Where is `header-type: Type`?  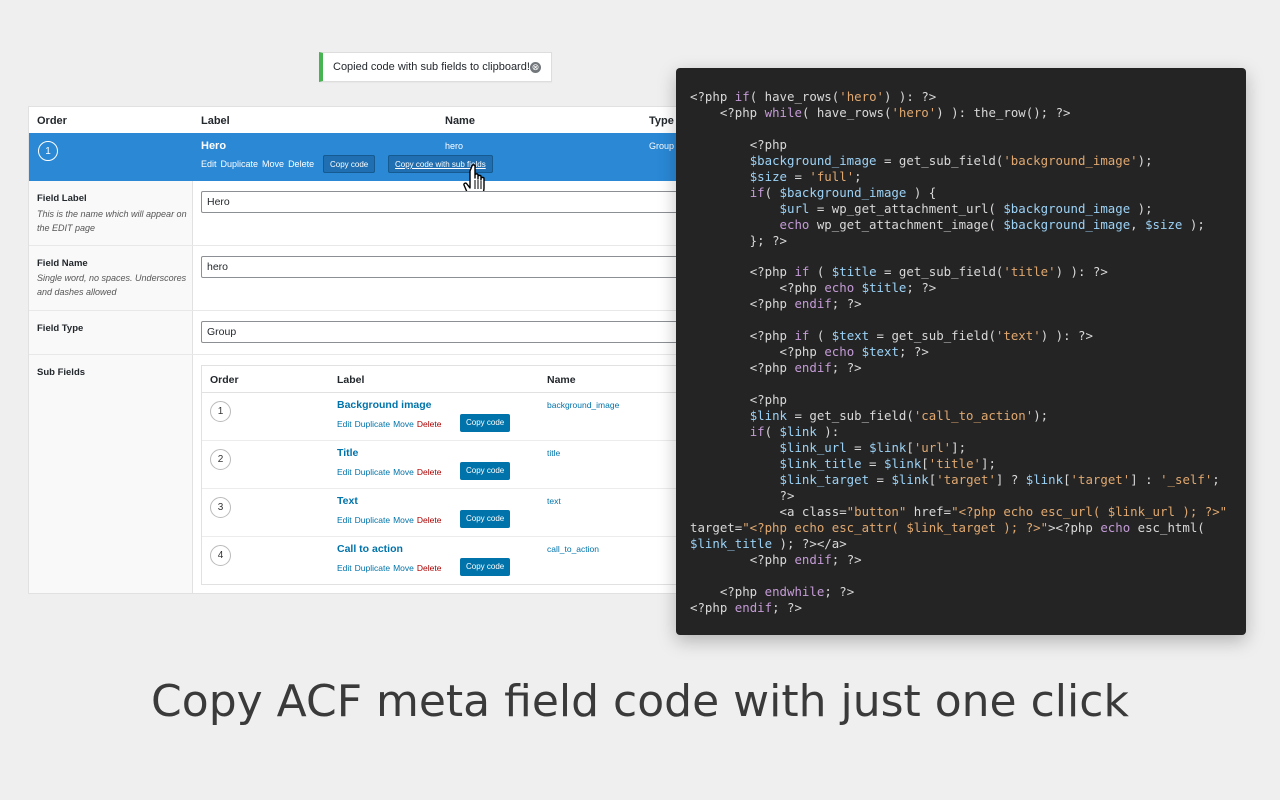 header-type: Type is located at coordinates (661, 121).